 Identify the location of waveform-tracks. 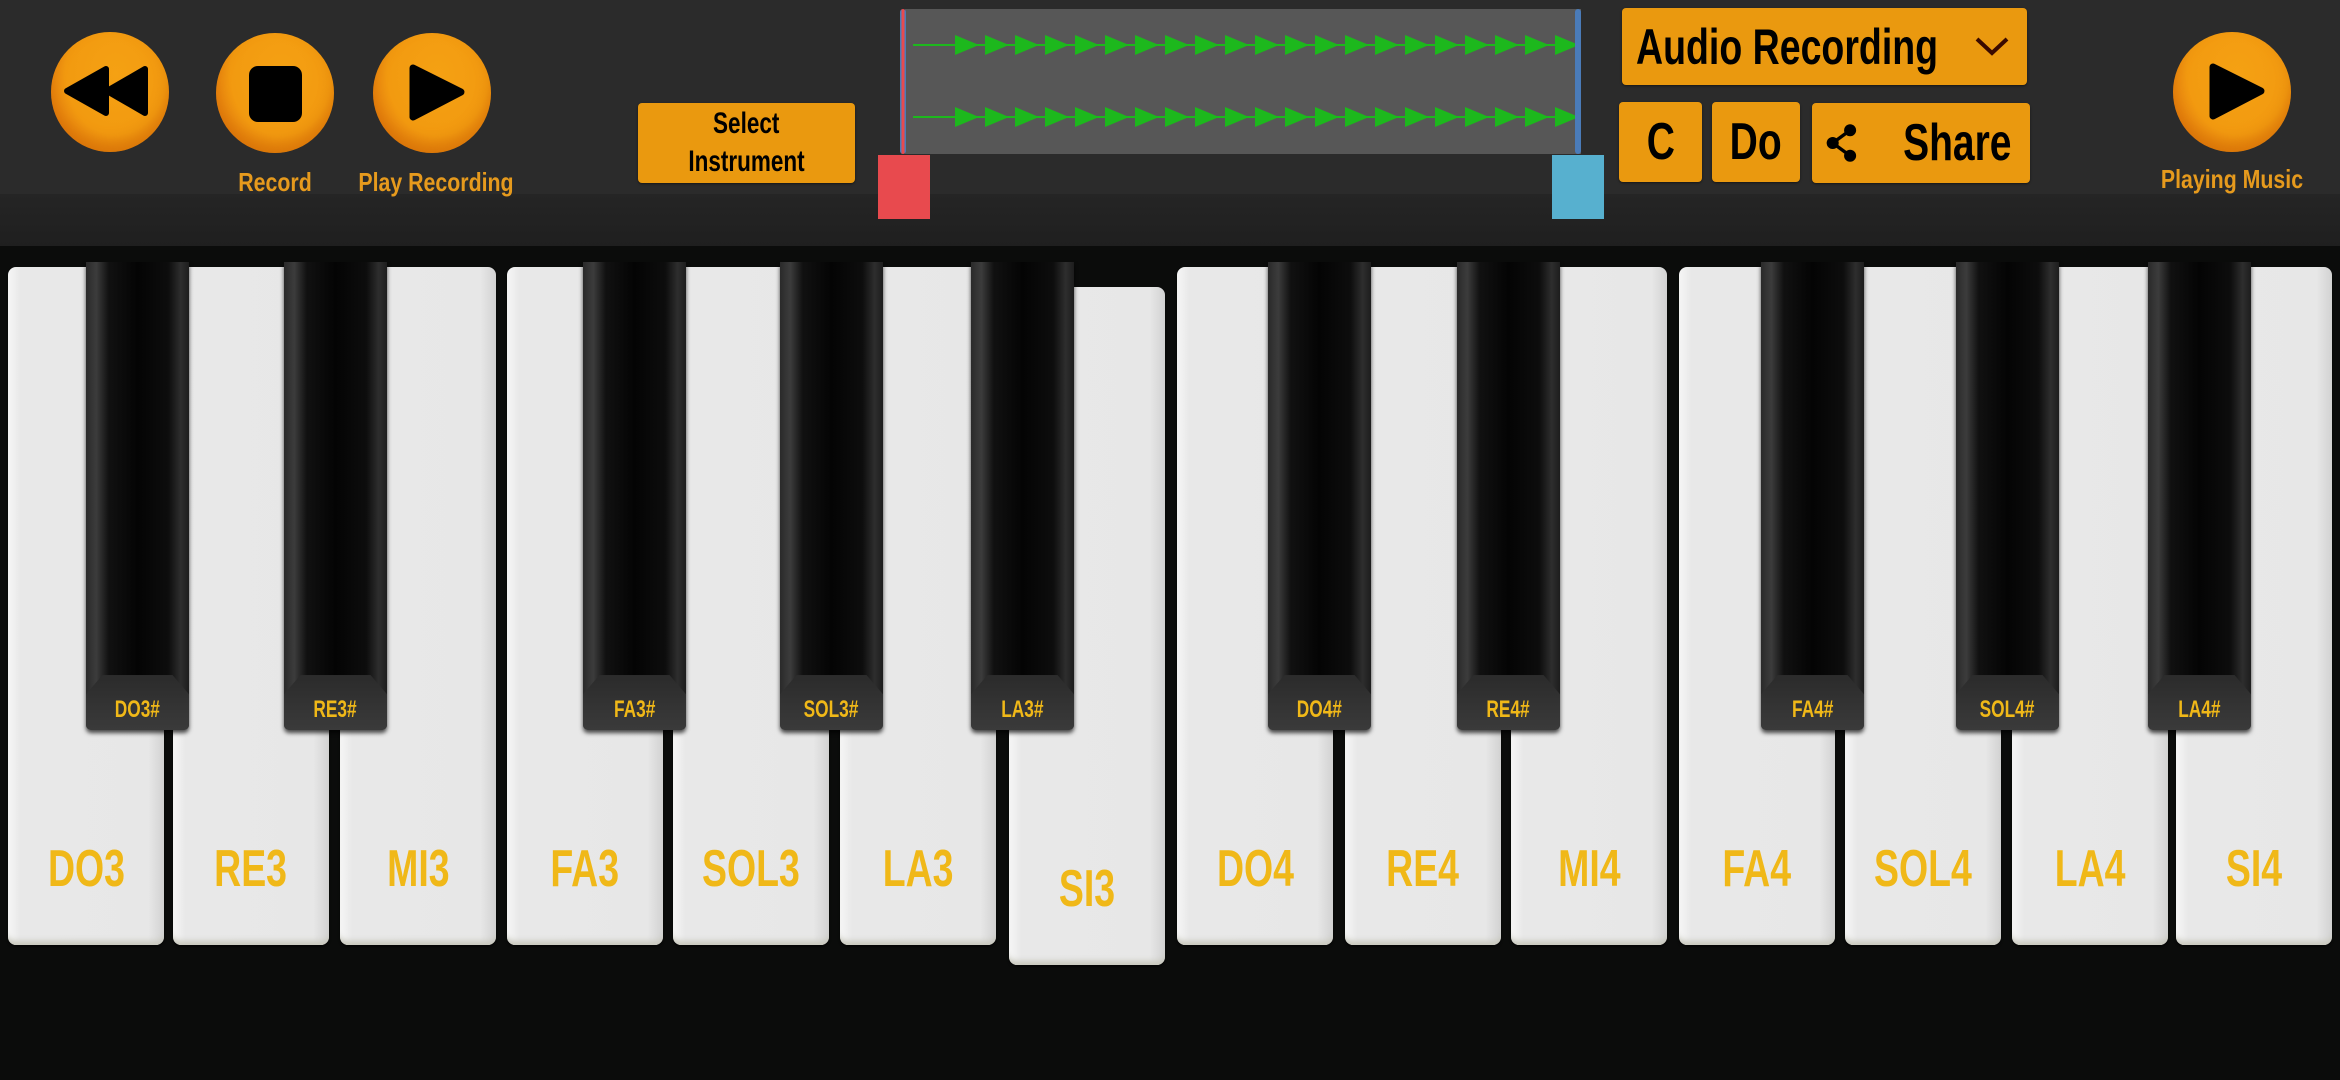
(1247, 81).